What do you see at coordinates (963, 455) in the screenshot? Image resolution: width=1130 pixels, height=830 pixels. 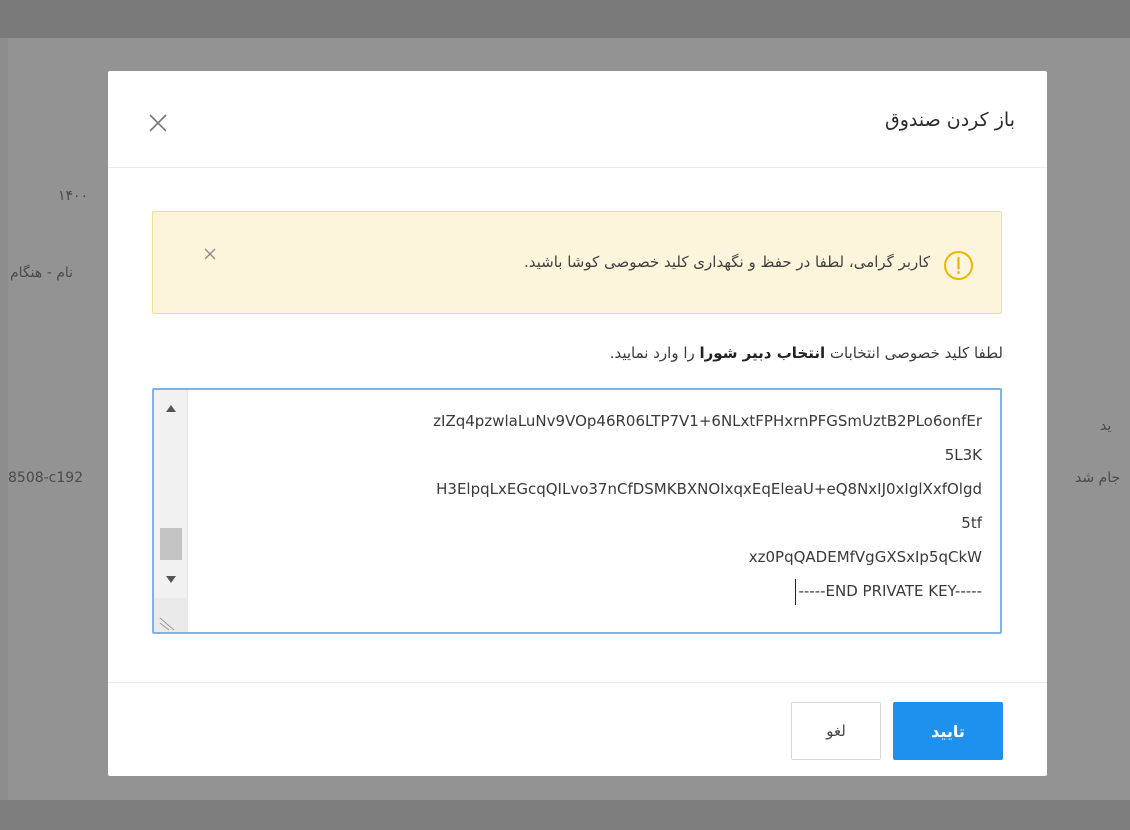 I see `key-line: 5L3K` at bounding box center [963, 455].